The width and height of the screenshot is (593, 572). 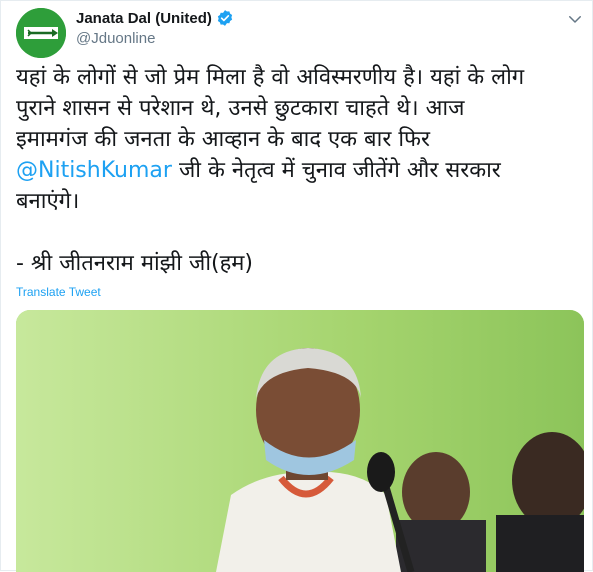 I want to click on mention-link: @NitishKumar, so click(x=94, y=170).